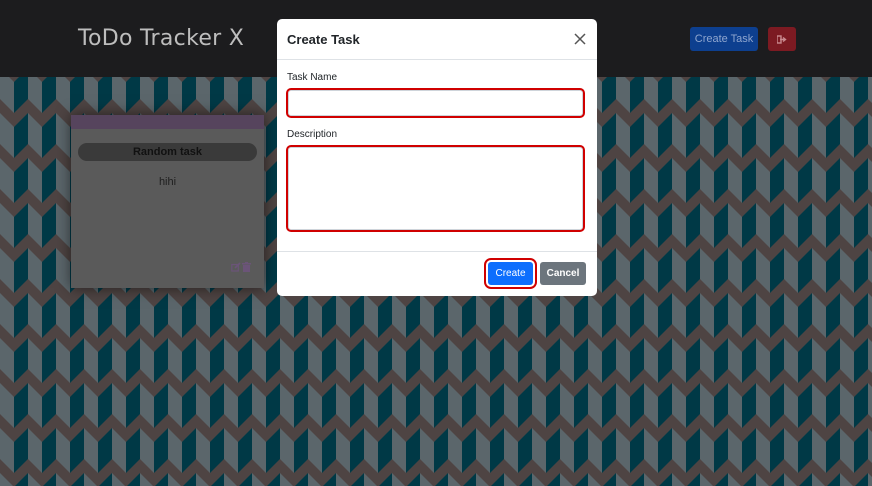  Describe the element at coordinates (246, 267) in the screenshot. I see `trash-icon` at that location.